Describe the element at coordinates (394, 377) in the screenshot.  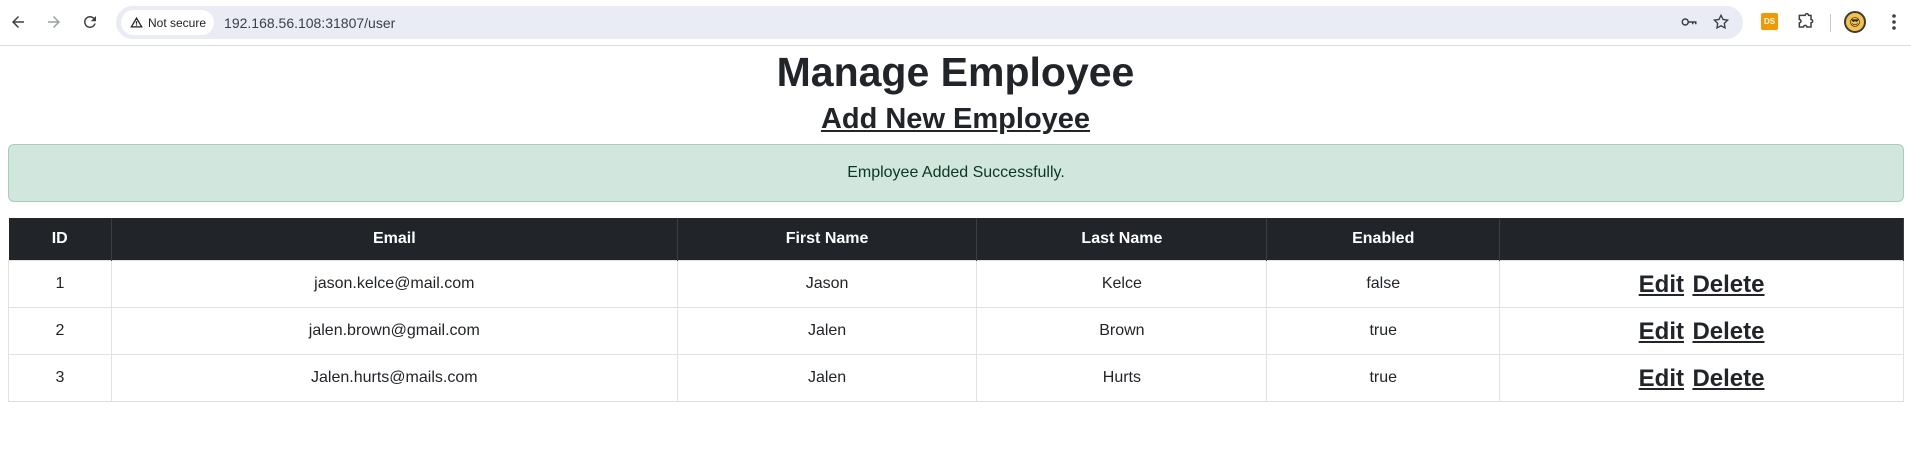
I see `cell-email: Jalen.hurts@mails.com` at that location.